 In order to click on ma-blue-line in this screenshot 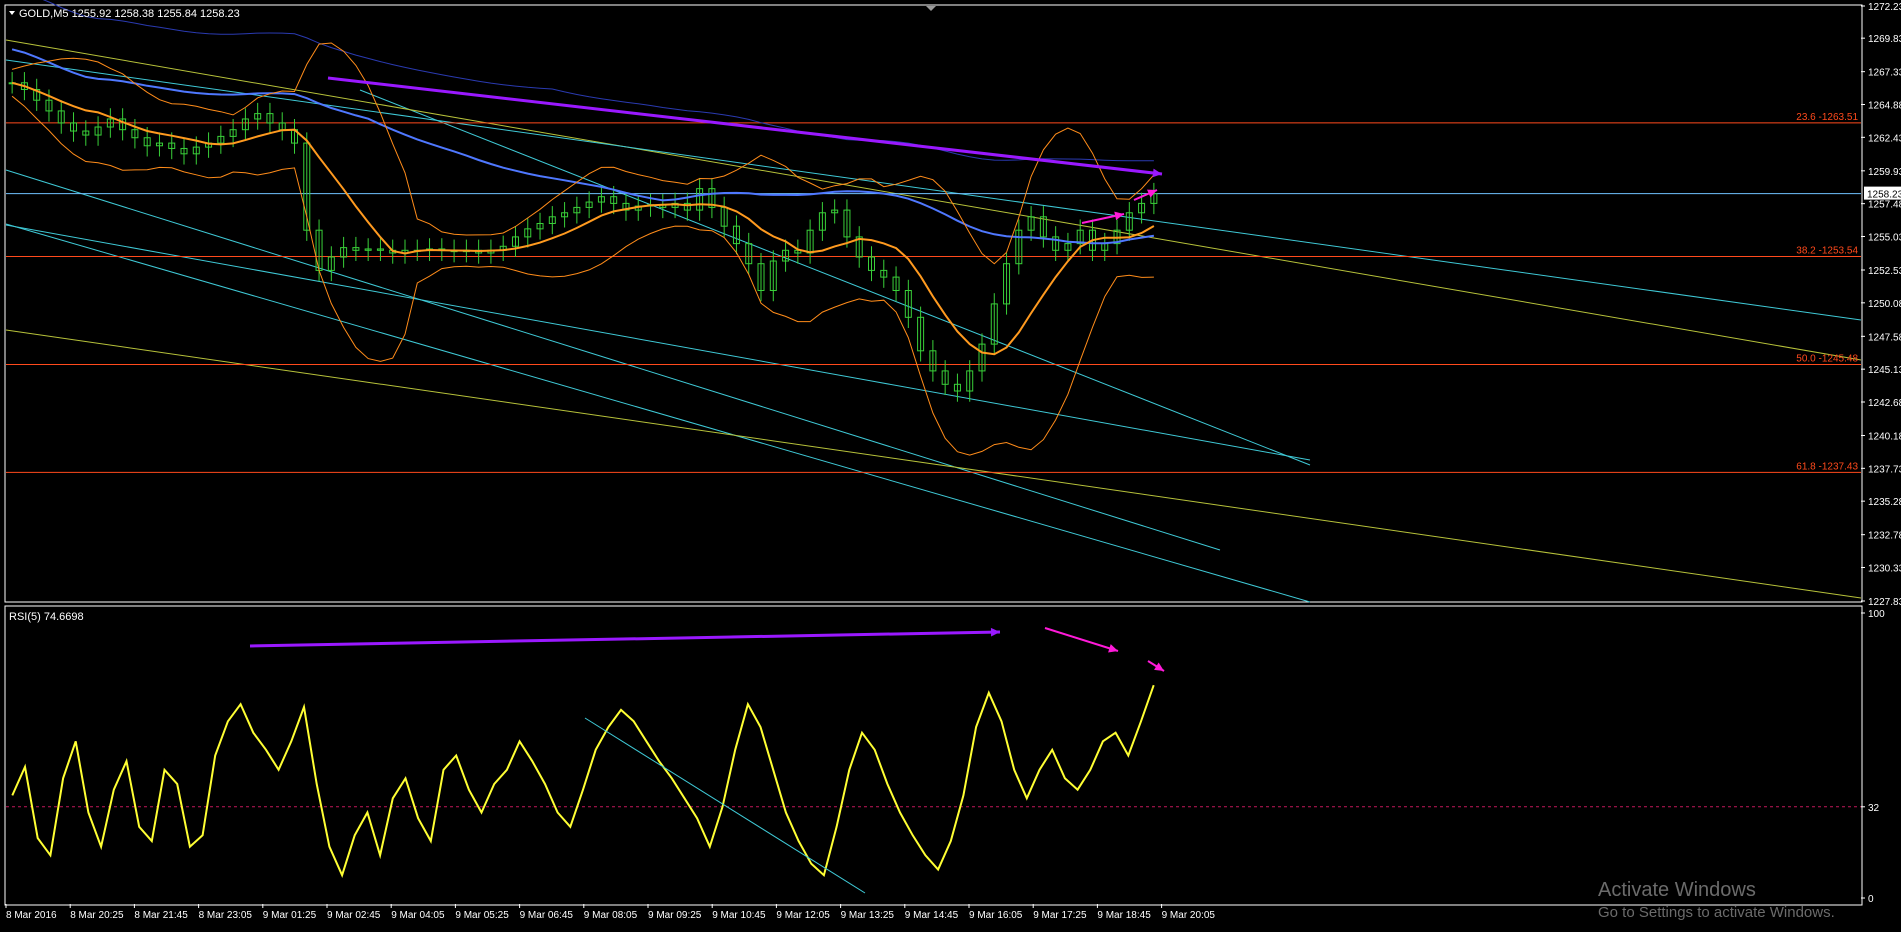, I will do `click(583, 146)`.